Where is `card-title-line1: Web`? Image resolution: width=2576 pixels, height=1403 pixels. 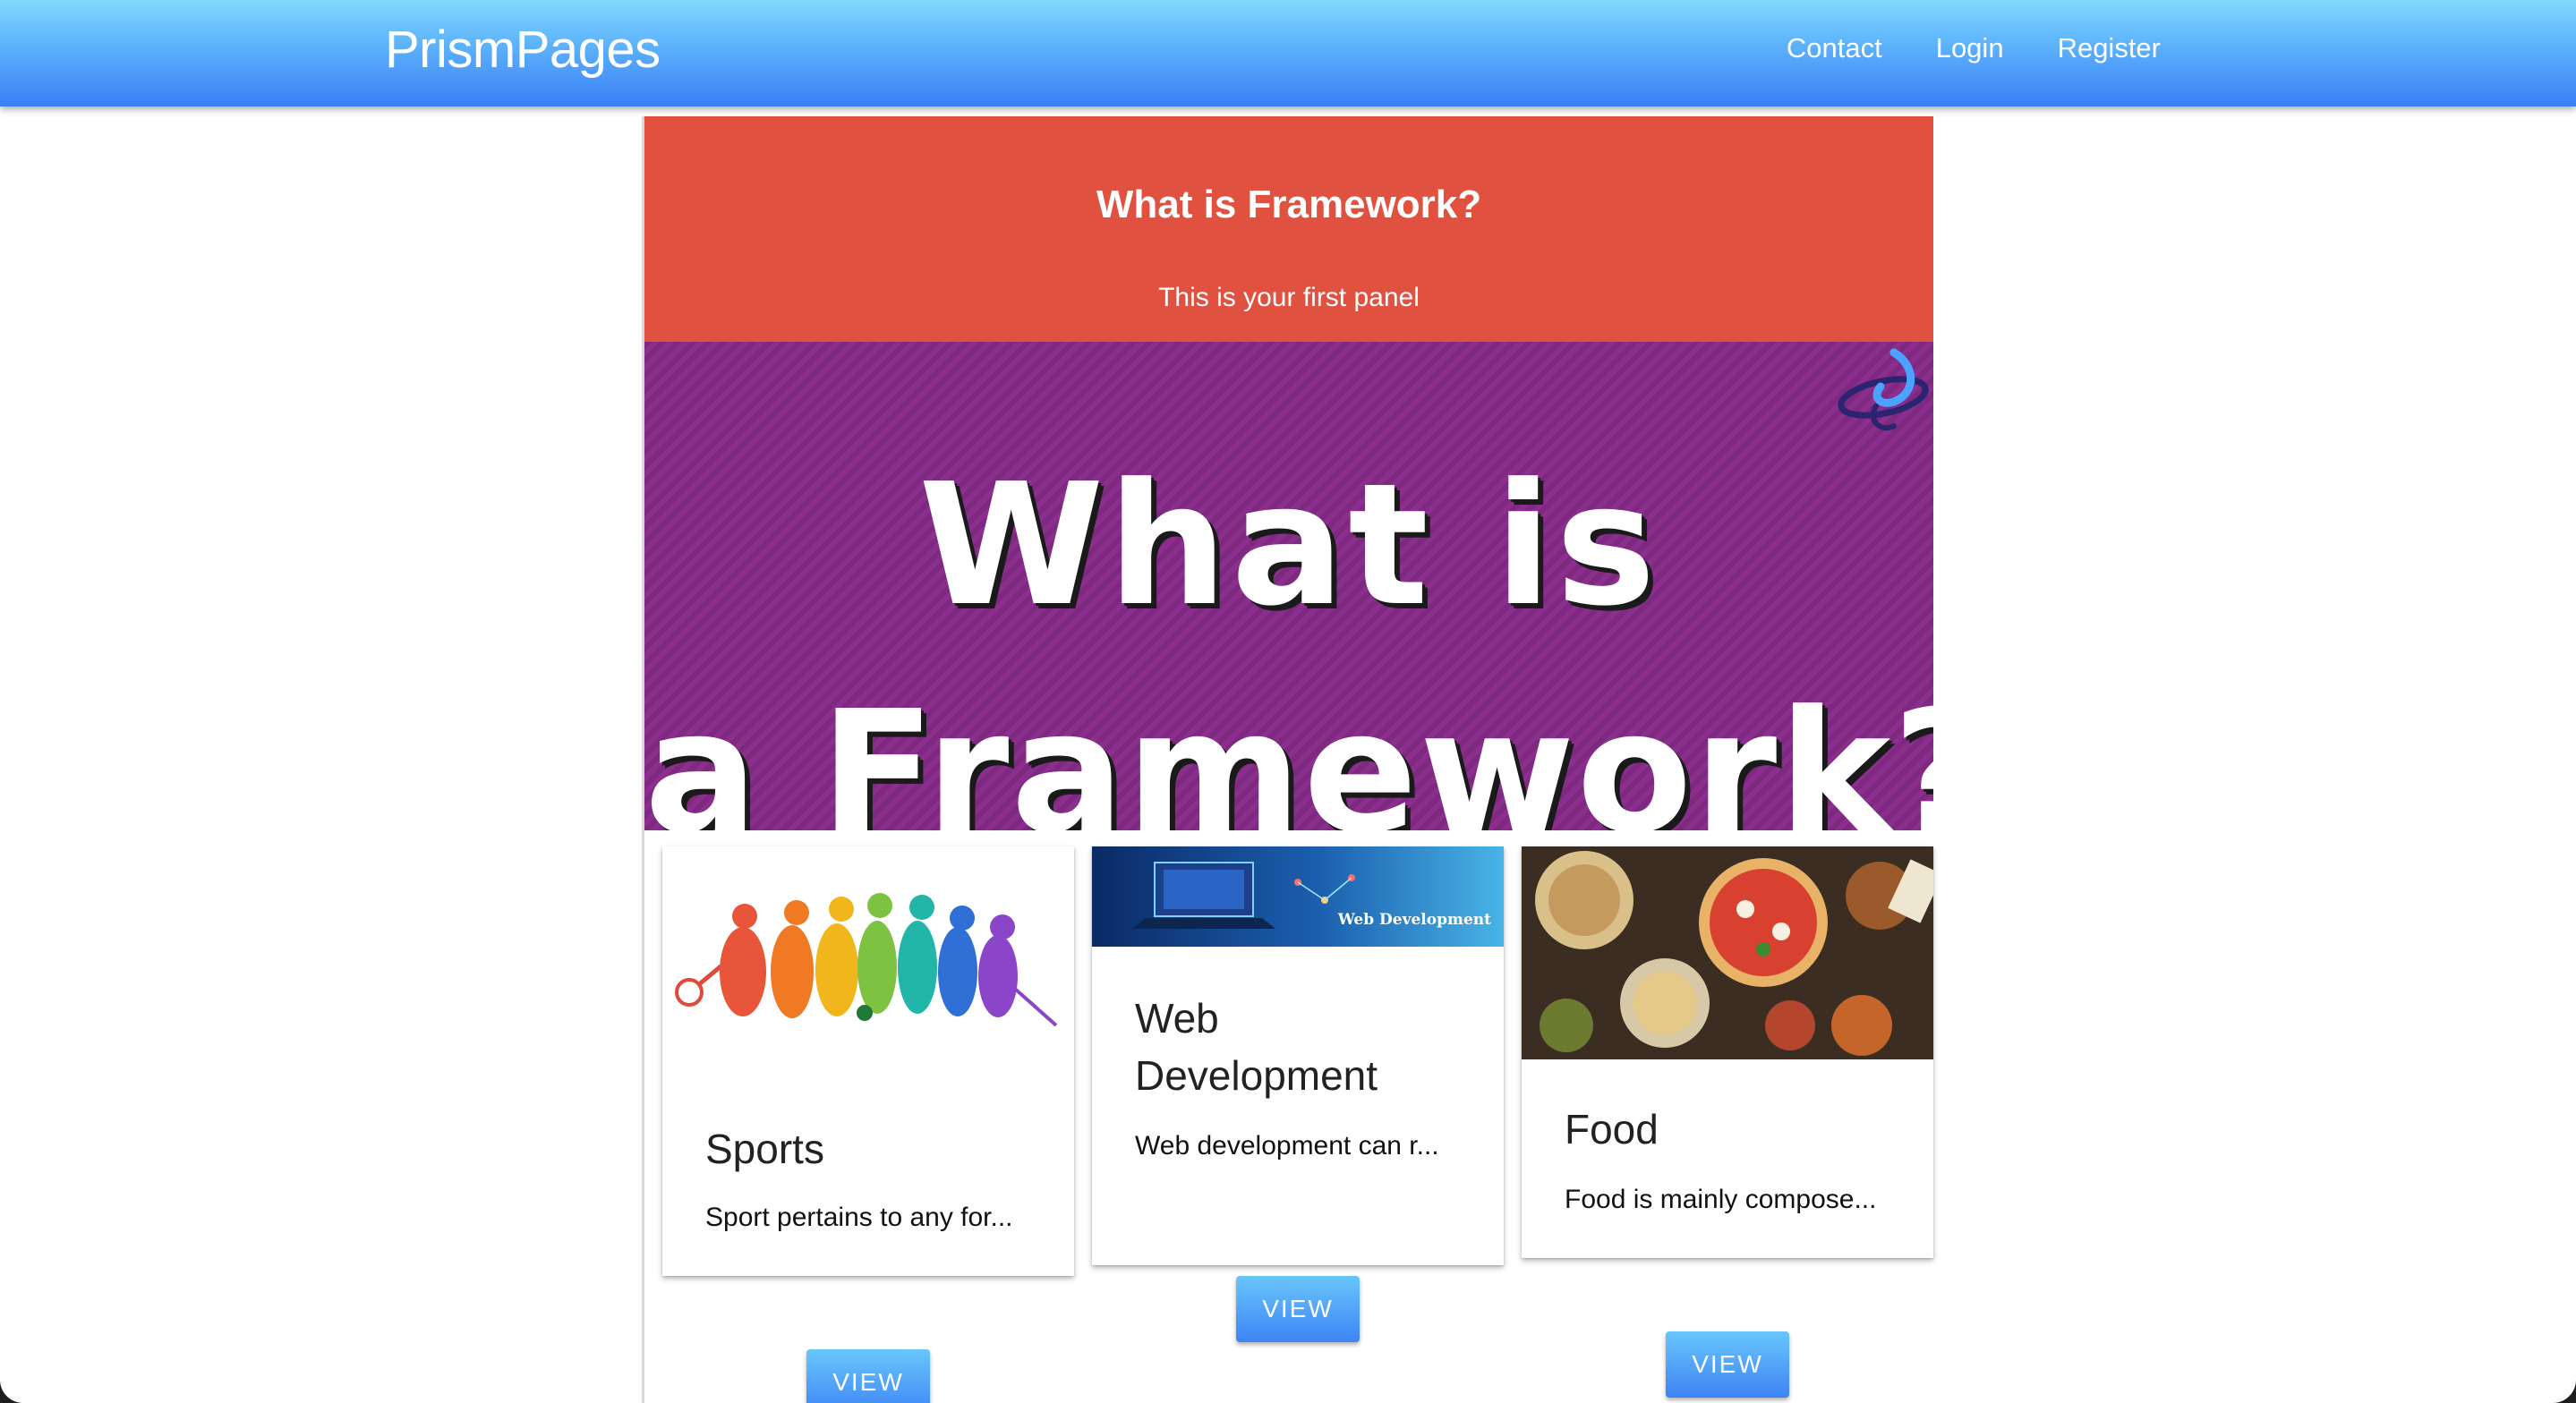 card-title-line1: Web is located at coordinates (1177, 1018).